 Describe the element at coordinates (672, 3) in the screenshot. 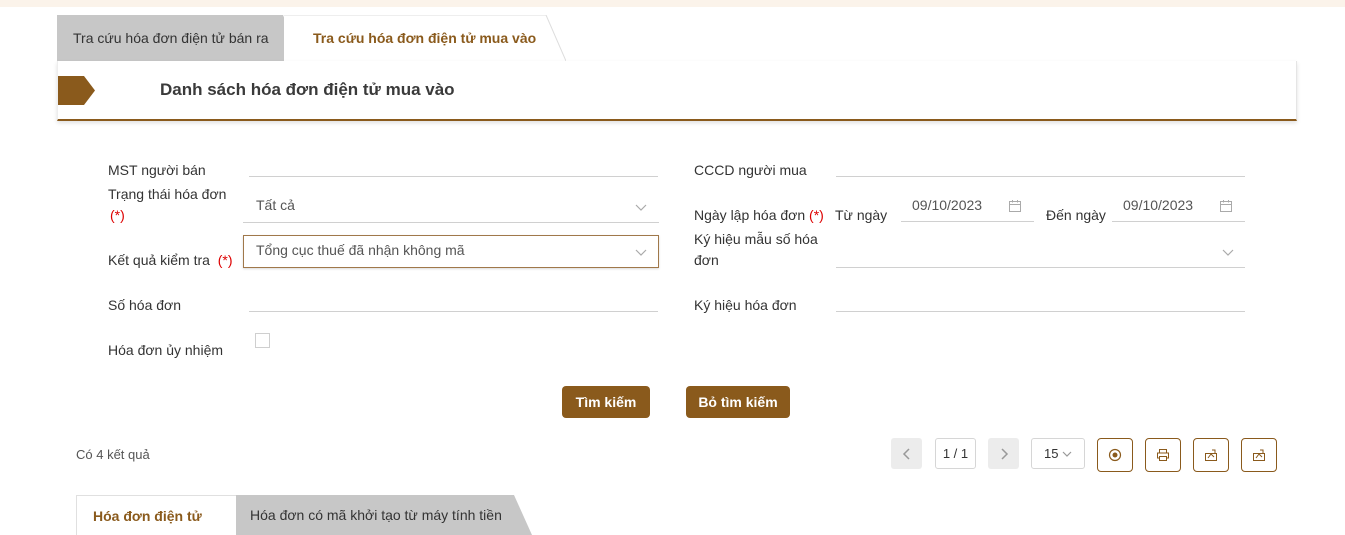

I see `top-strip` at that location.